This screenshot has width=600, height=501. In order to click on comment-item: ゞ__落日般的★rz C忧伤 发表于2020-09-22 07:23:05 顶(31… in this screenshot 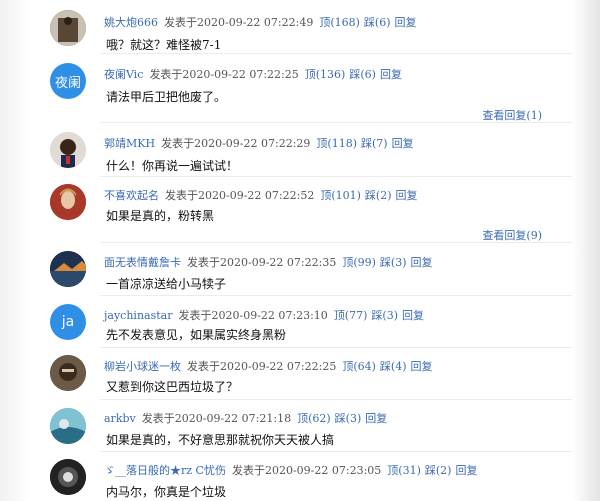, I will do `click(286, 476)`.